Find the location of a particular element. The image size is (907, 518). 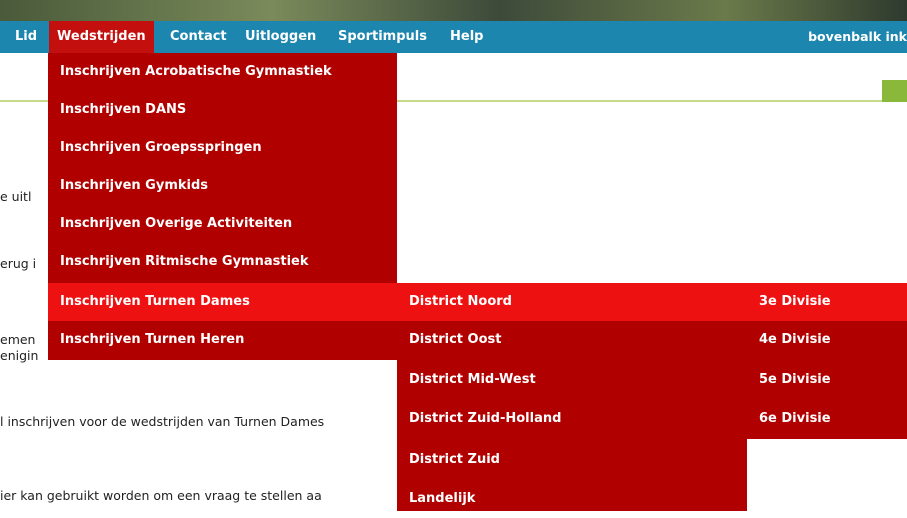

nav-item-uitloggen: Uitloggen is located at coordinates (280, 37).